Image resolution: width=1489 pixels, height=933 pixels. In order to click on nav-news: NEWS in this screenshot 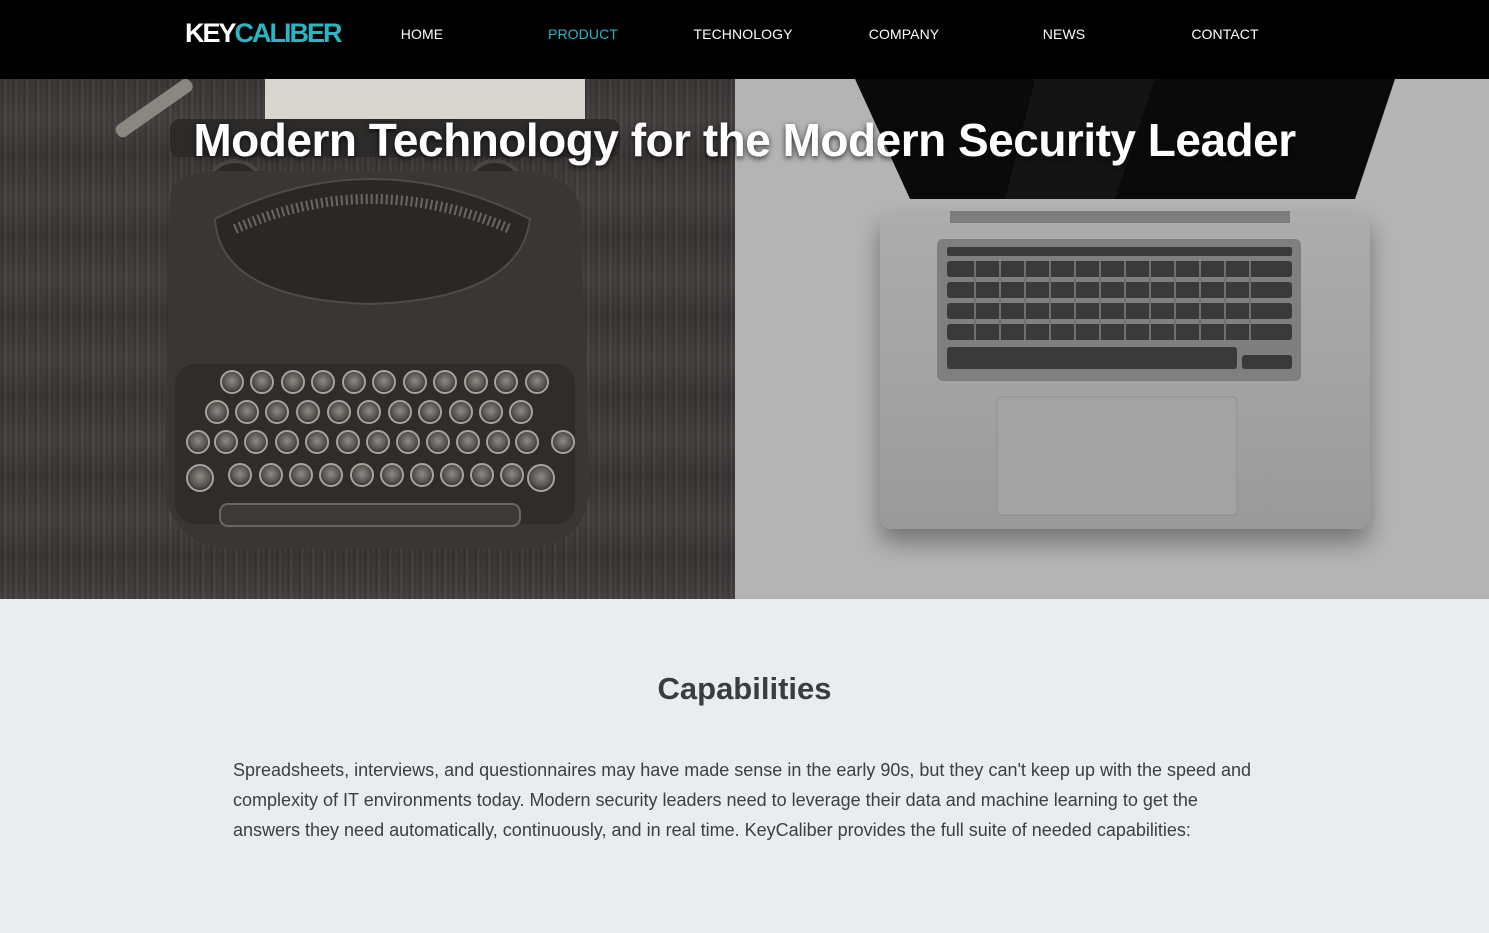, I will do `click(1064, 34)`.